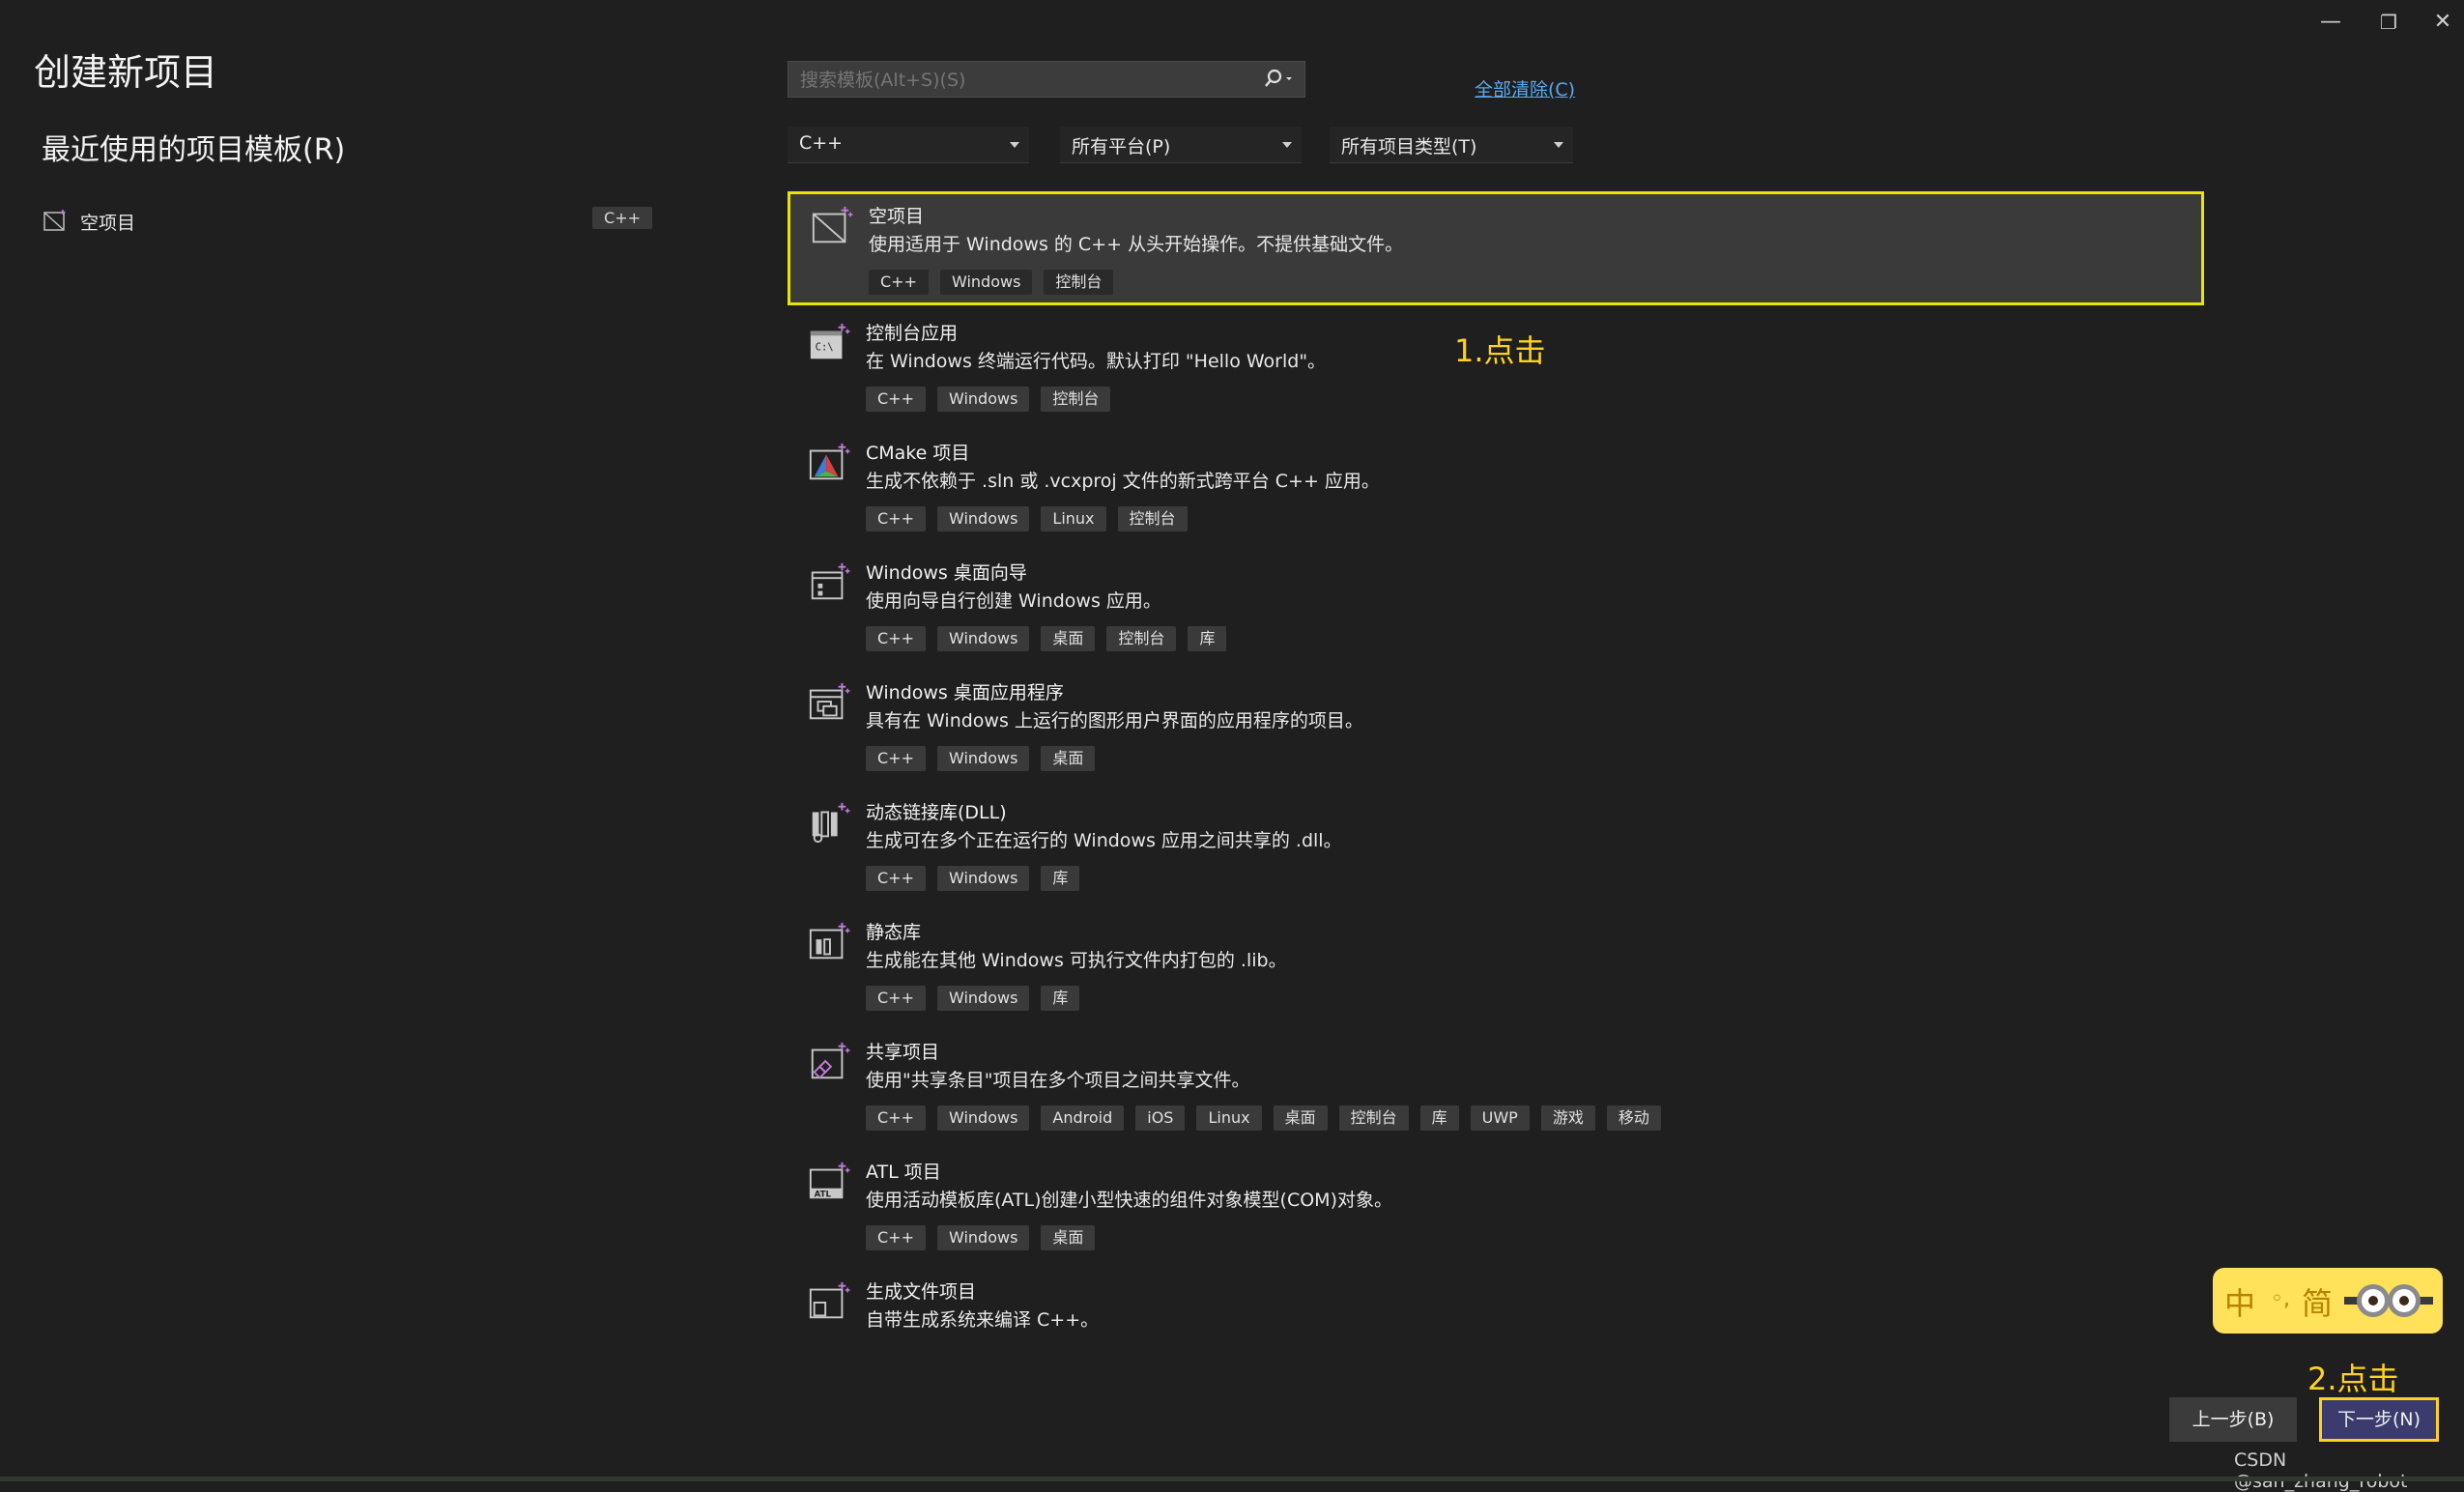 The height and width of the screenshot is (1492, 2464). I want to click on desktop-app-icon, so click(829, 701).